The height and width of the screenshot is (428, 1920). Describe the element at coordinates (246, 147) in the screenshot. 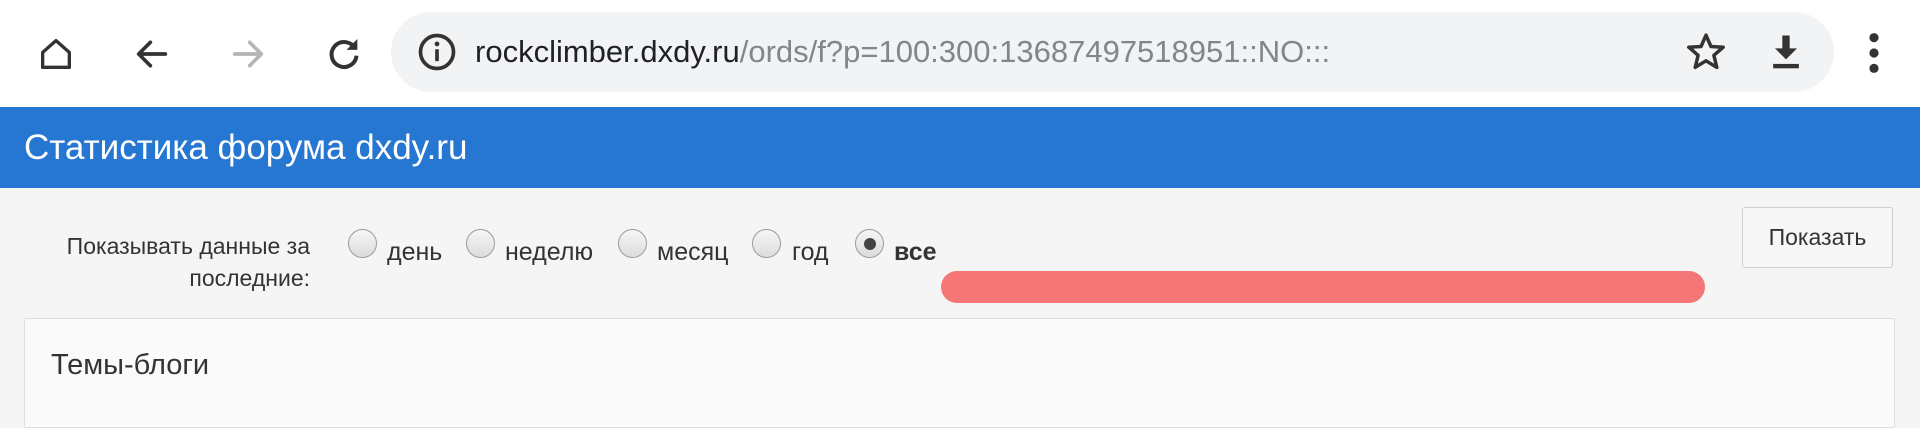

I see `page-title: Статистика форума dxdy.ru` at that location.